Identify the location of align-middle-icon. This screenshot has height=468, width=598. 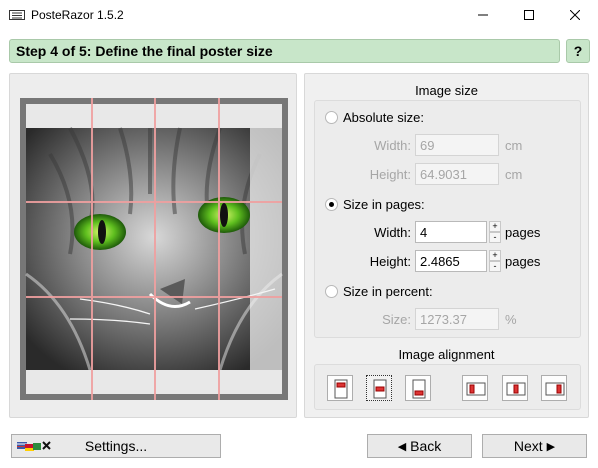
(380, 389).